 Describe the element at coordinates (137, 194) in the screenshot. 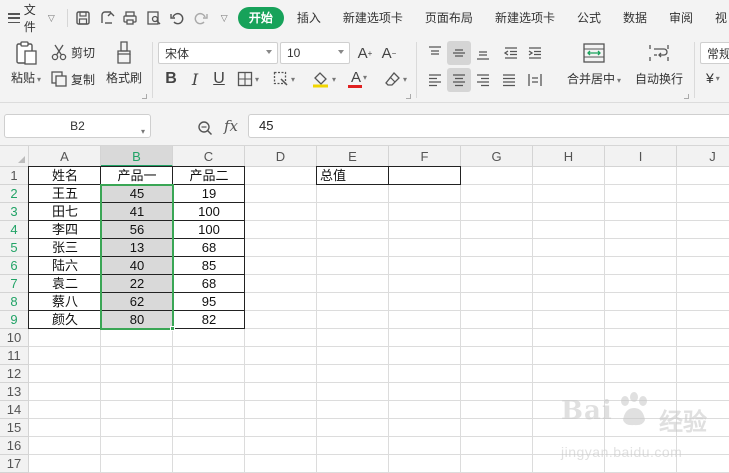

I see `cell-b2: 45` at that location.